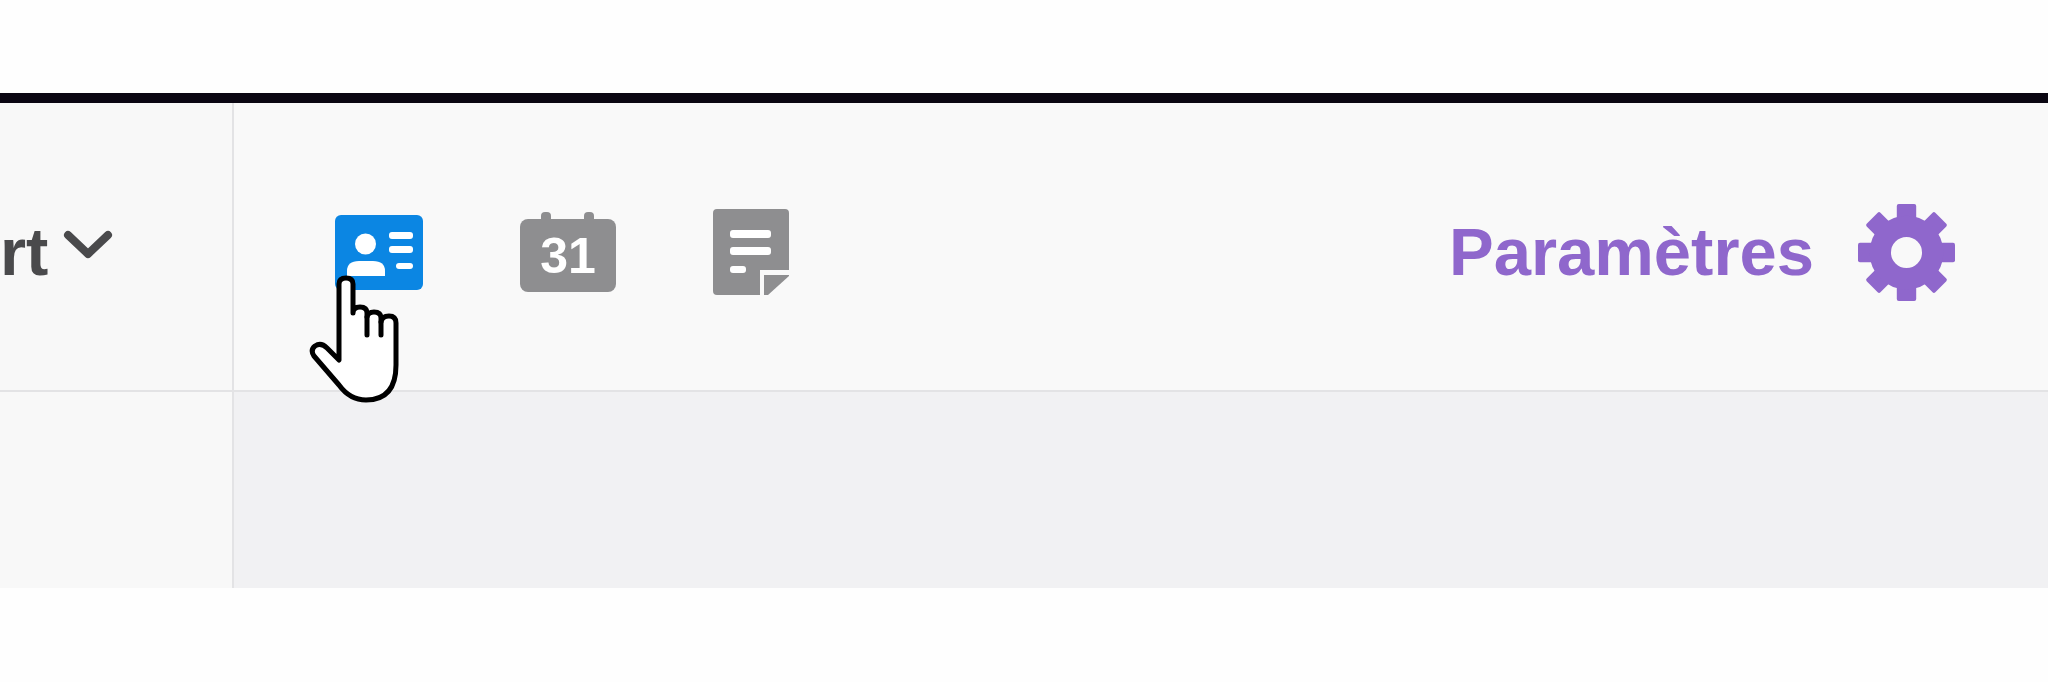  What do you see at coordinates (1701, 252) in the screenshot?
I see `settings-button: Paramètres` at bounding box center [1701, 252].